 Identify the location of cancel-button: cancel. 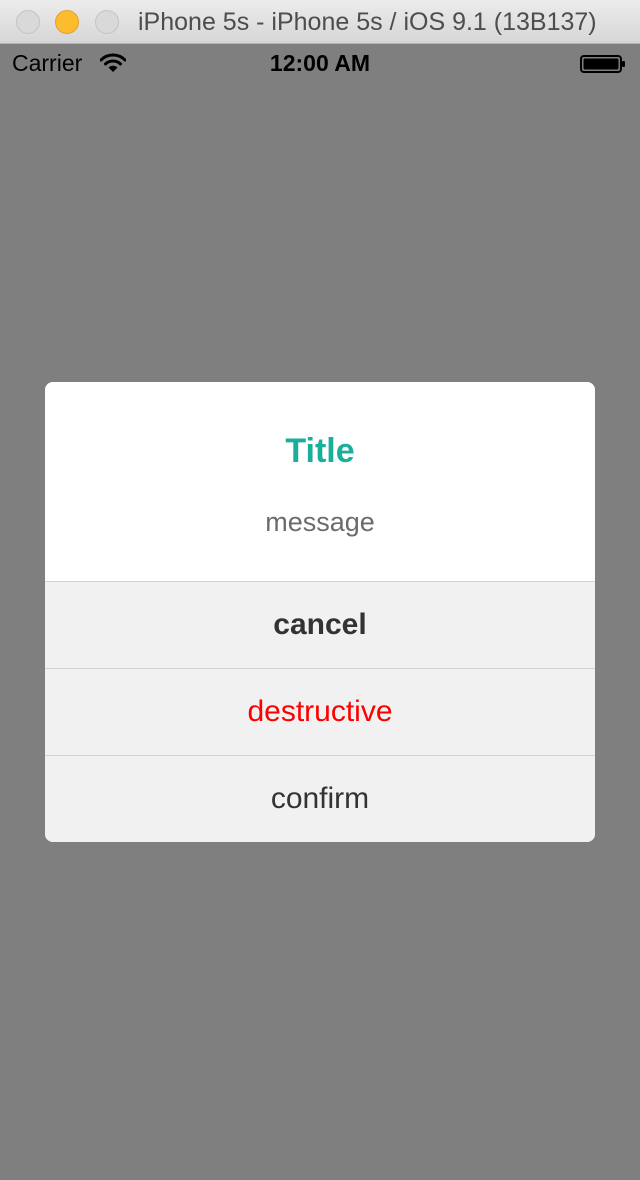
(320, 625).